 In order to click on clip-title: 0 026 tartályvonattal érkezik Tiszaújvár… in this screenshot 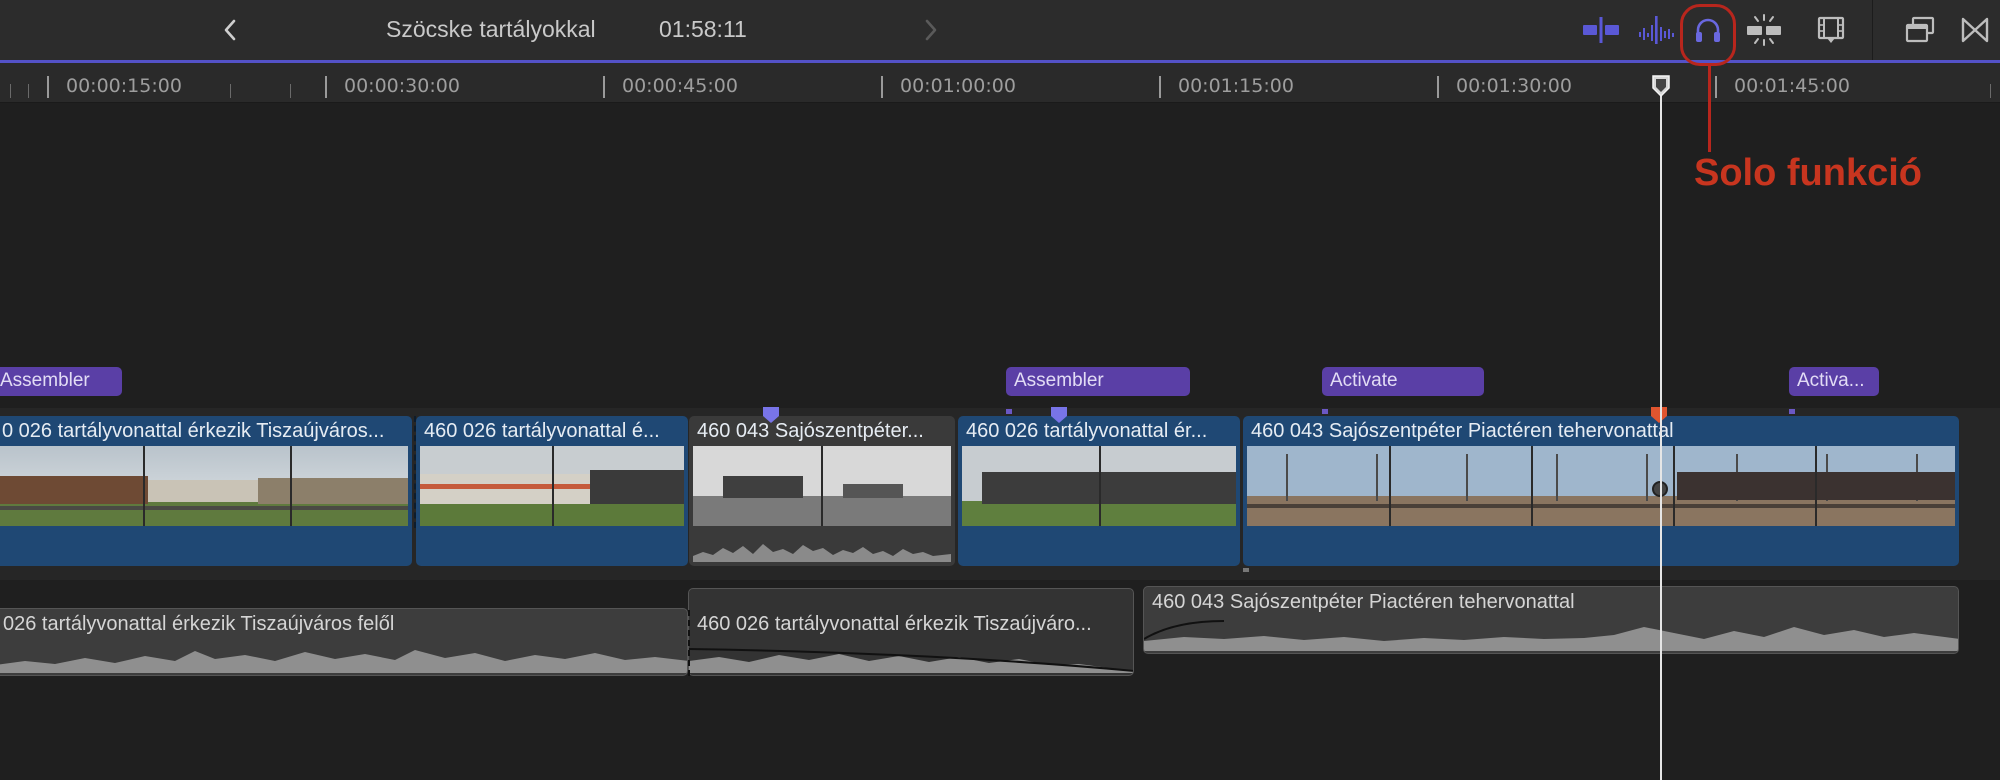, I will do `click(193, 431)`.